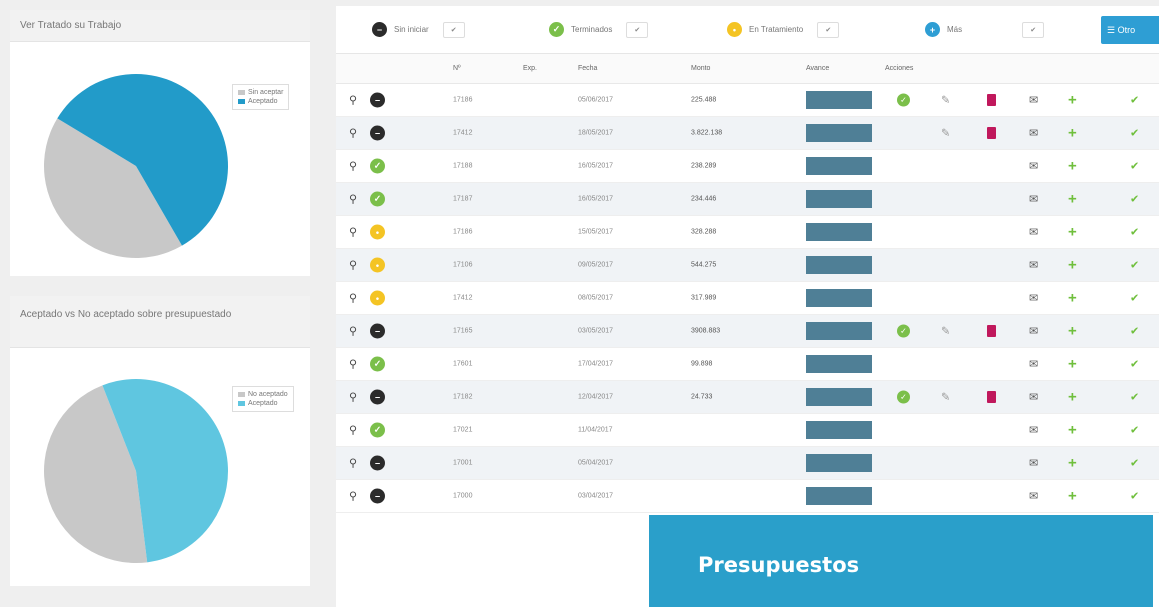 The image size is (1159, 607). What do you see at coordinates (587, 68) in the screenshot?
I see `column-header-date: Fecha` at bounding box center [587, 68].